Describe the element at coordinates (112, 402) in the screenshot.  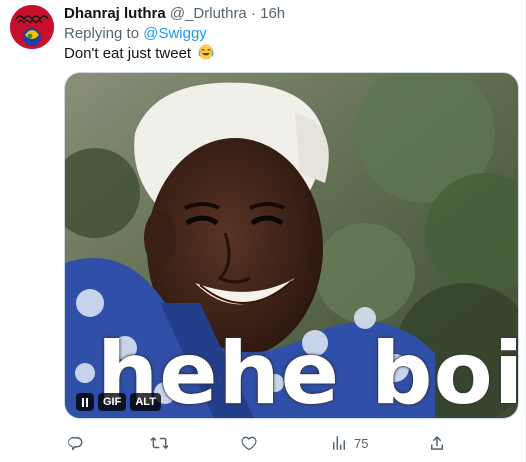
I see `gif-badge: GIF` at that location.